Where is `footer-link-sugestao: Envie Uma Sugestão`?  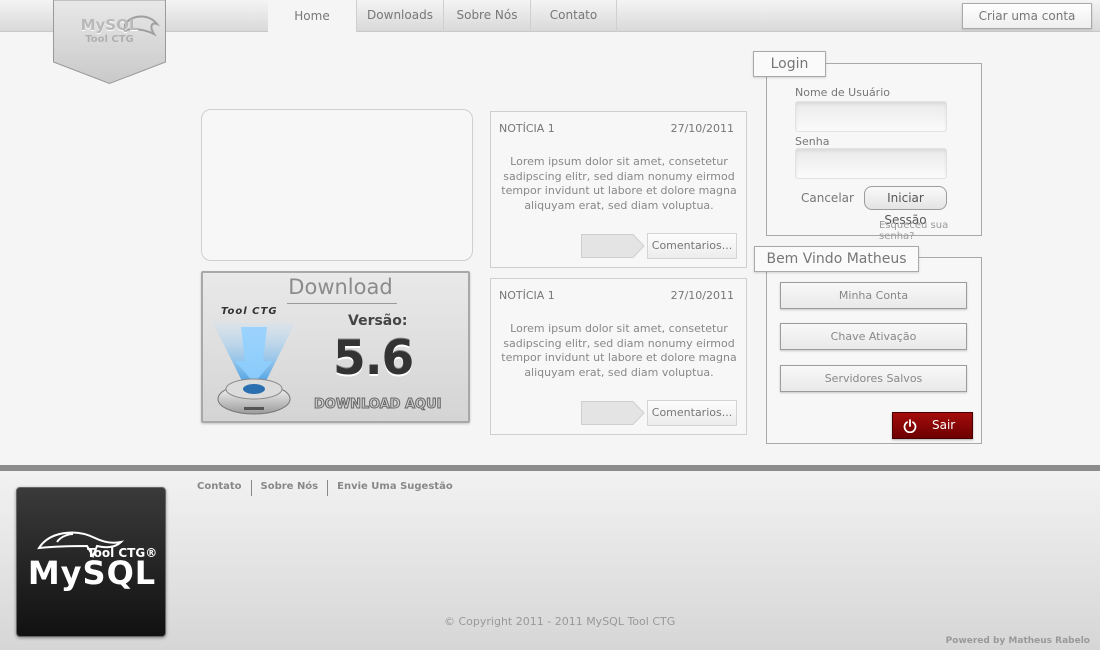
footer-link-sugestao: Envie Uma Sugestão is located at coordinates (394, 488).